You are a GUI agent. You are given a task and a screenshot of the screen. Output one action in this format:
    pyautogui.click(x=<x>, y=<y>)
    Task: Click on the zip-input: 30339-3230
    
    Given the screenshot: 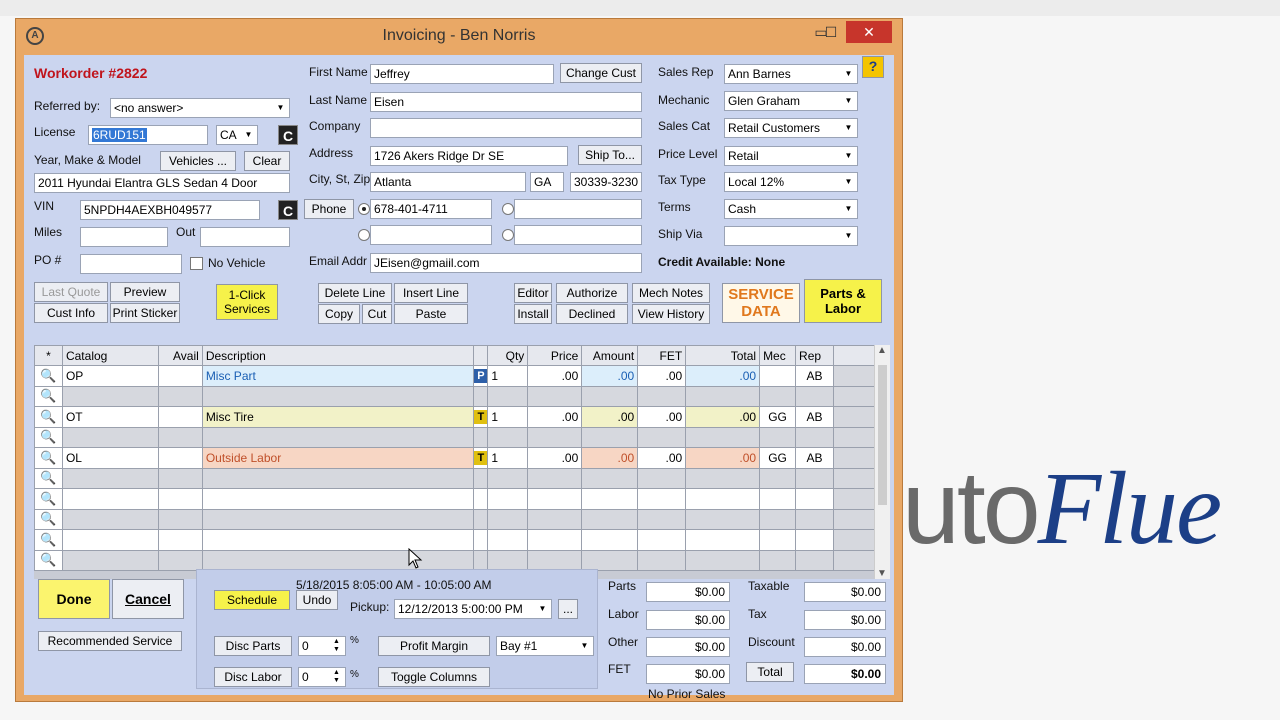 What is the action you would take?
    pyautogui.click(x=606, y=182)
    